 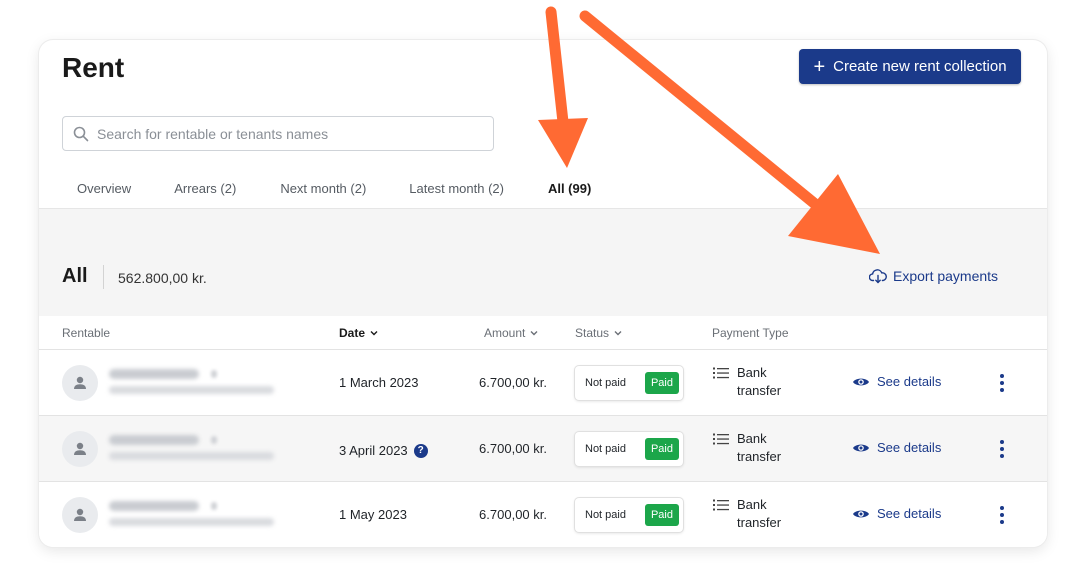 I want to click on create-rent-collection-button: + Create new rent collection, so click(x=910, y=66).